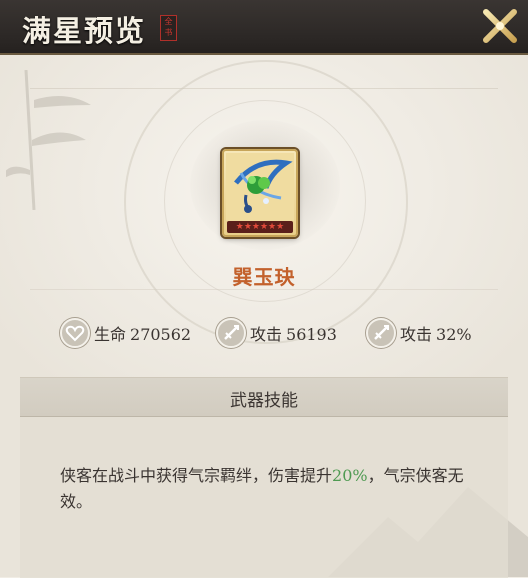 Image resolution: width=528 pixels, height=578 pixels. I want to click on skill-title: 武器技能, so click(264, 401).